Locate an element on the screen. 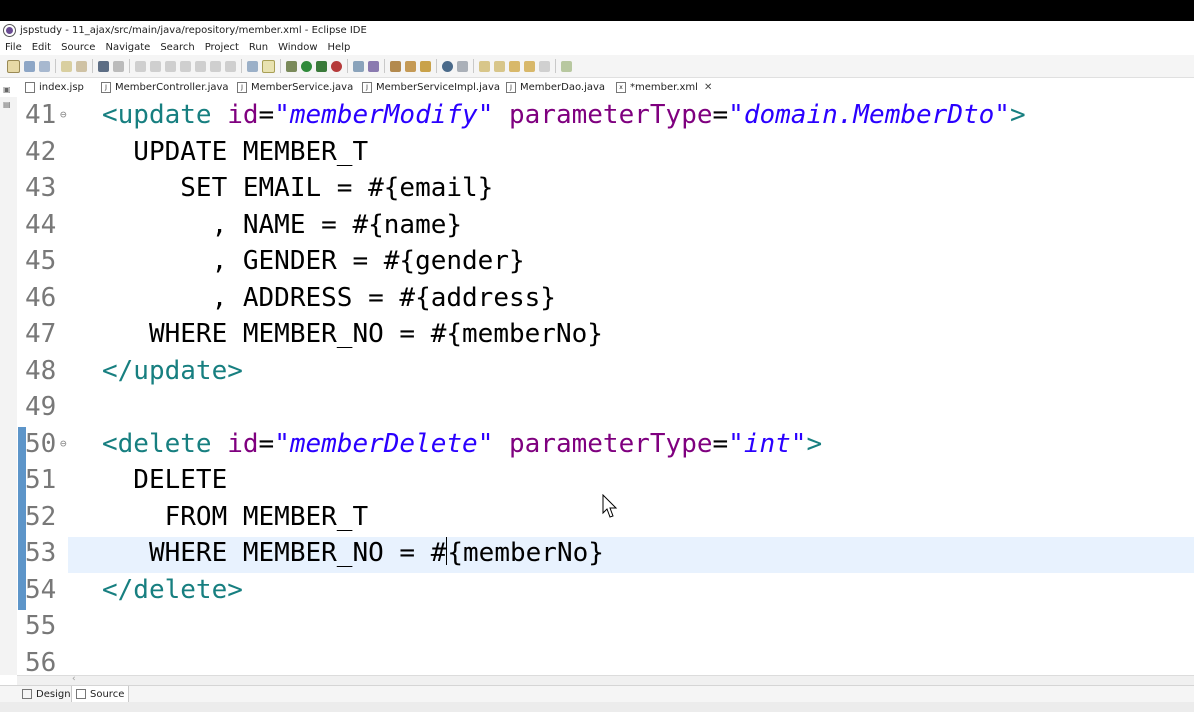  save-icon is located at coordinates (29, 66).